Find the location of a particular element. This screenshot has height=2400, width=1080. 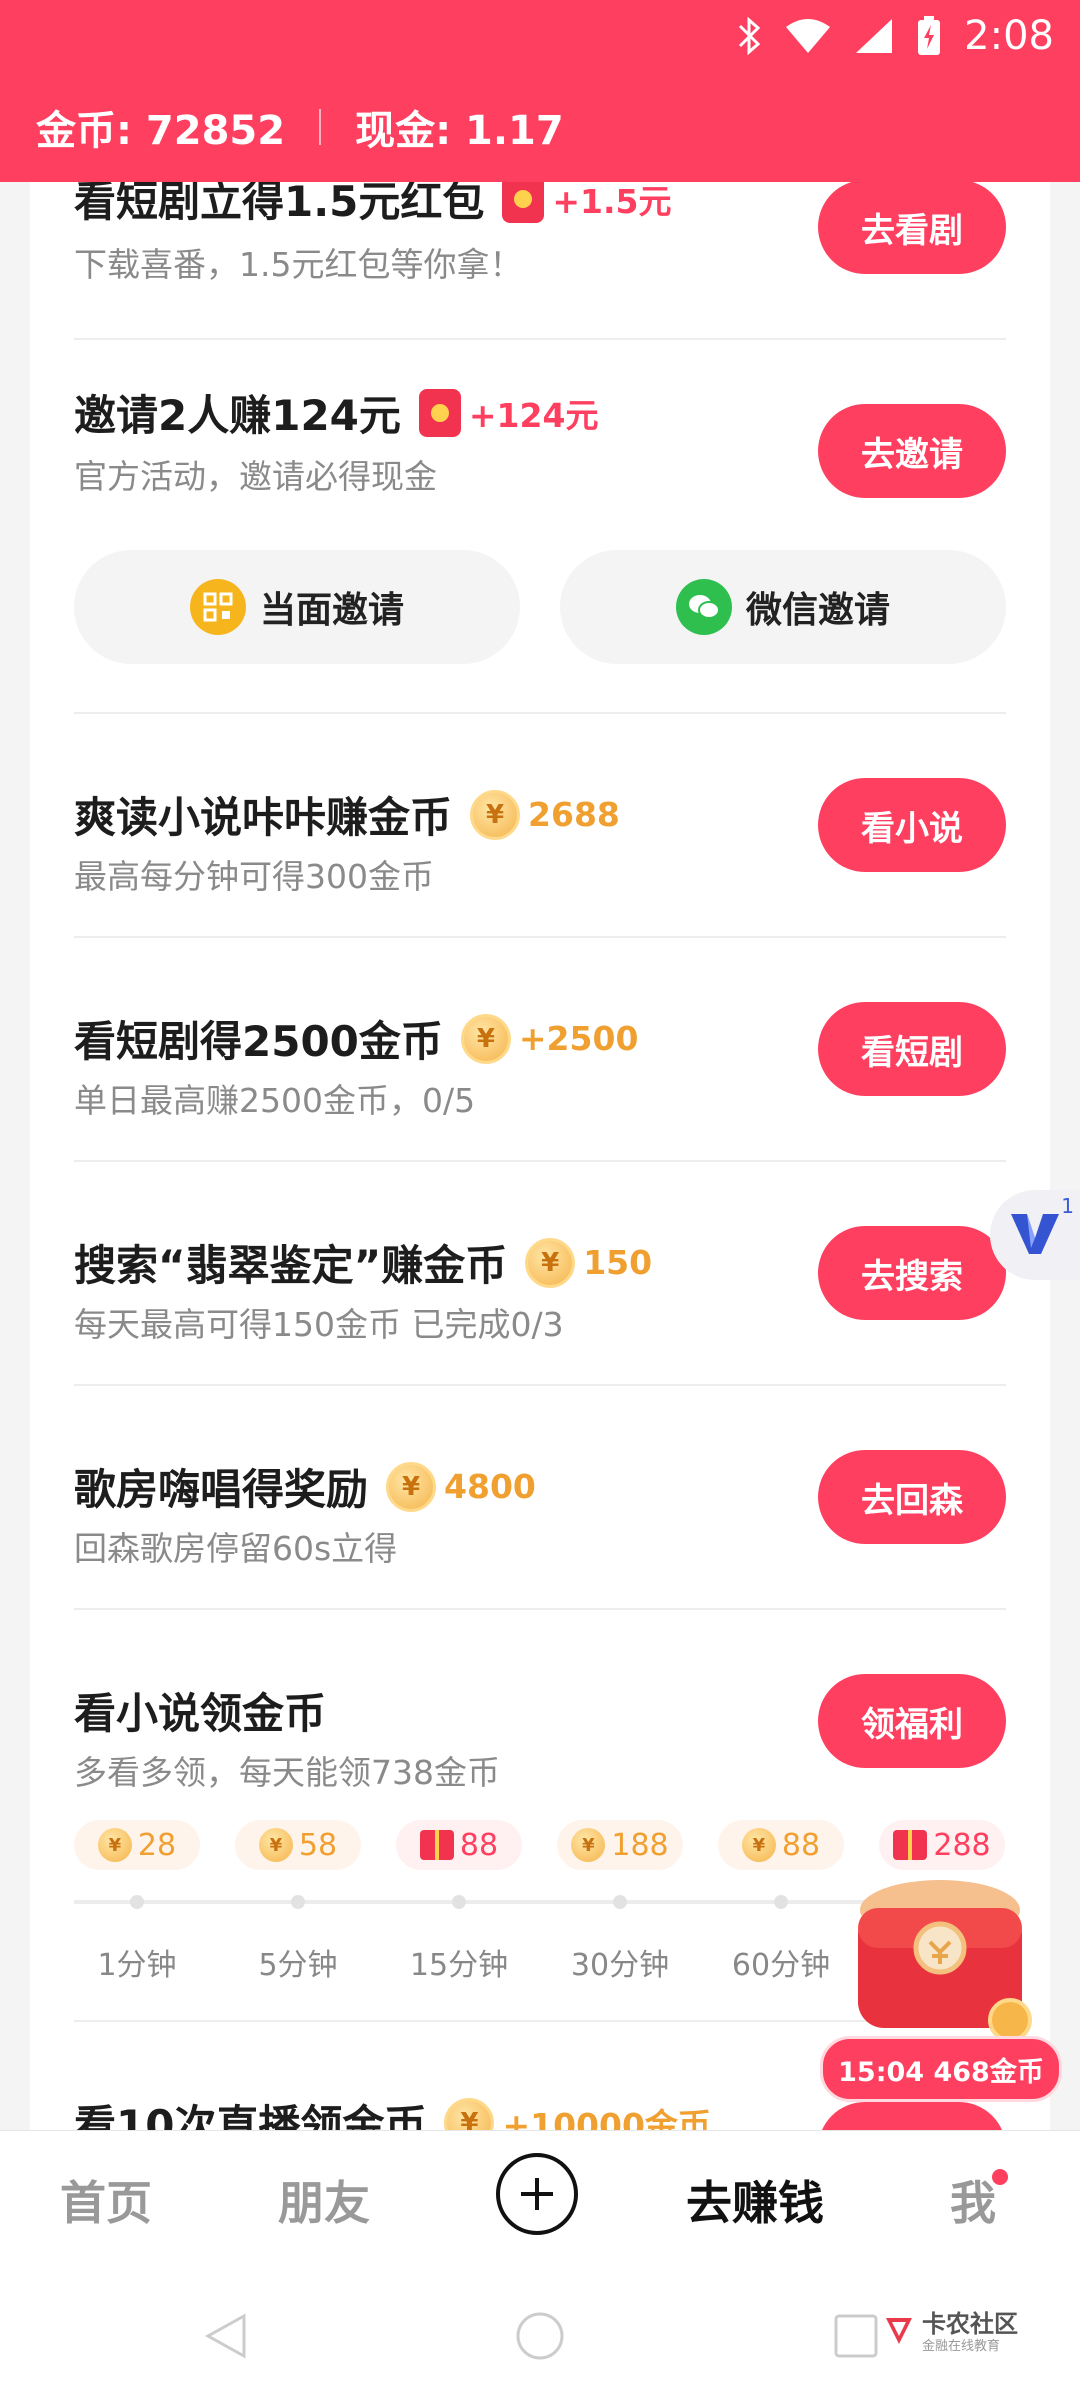

watermark-sub: 金融在线教育 is located at coordinates (961, 2346).